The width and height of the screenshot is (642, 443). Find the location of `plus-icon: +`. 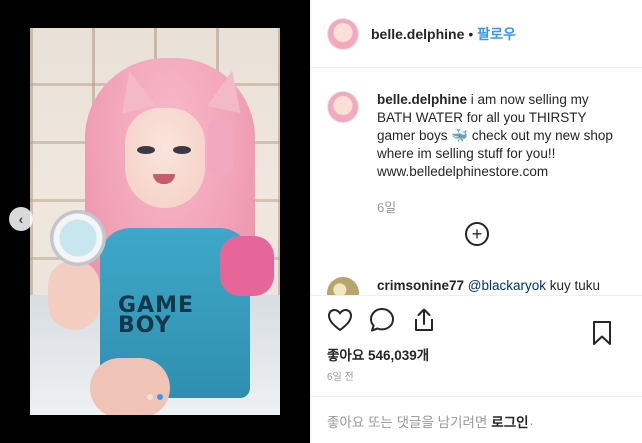

plus-icon: + is located at coordinates (477, 234).